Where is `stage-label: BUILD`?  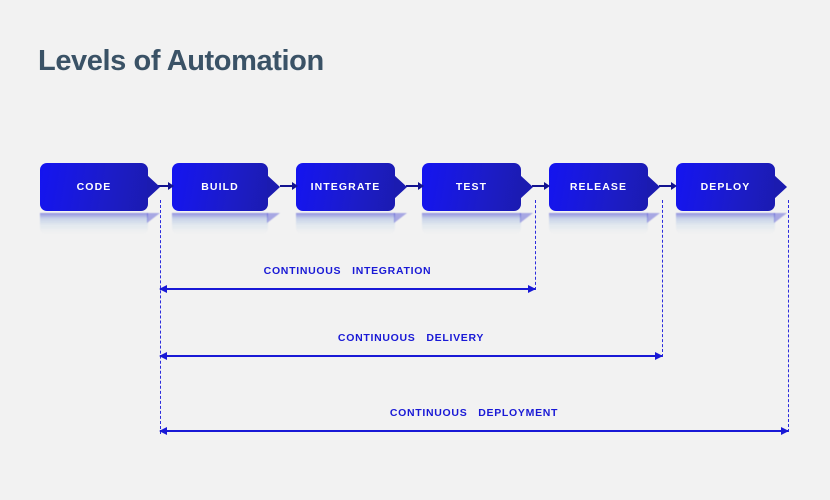
stage-label: BUILD is located at coordinates (220, 187).